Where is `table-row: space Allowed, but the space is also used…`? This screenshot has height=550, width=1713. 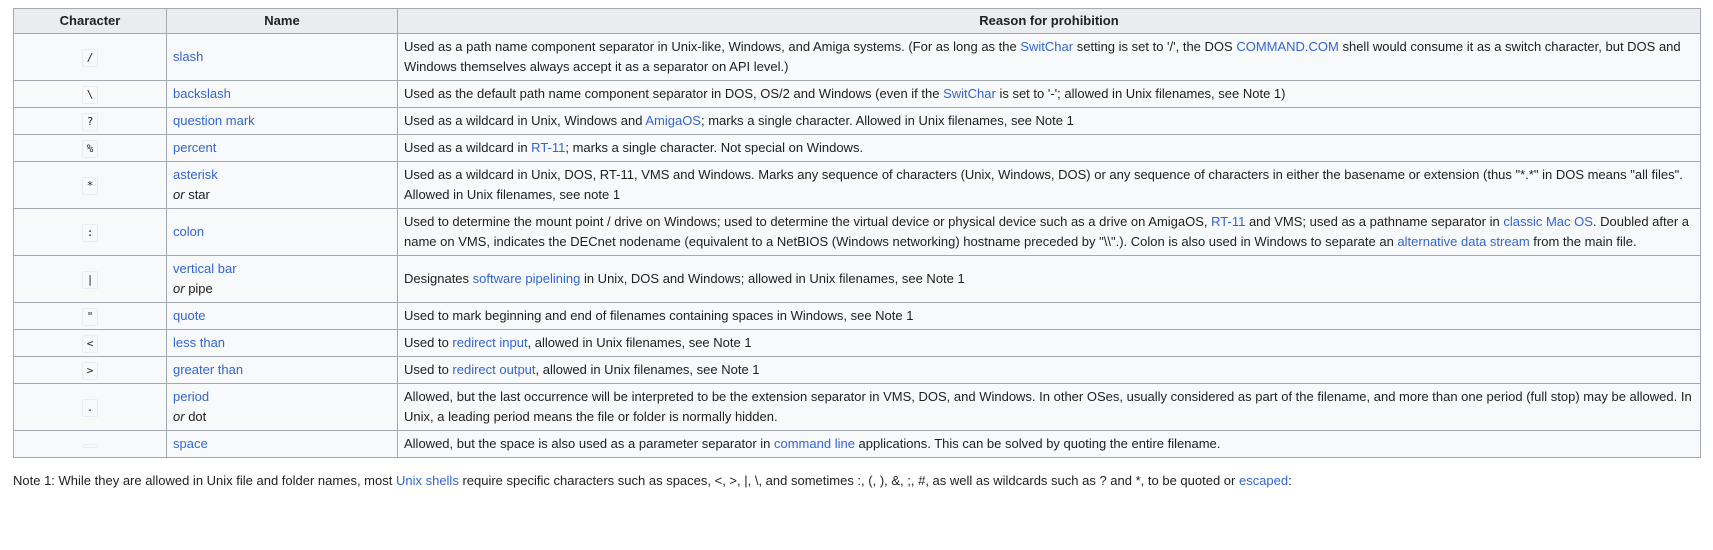
table-row: space Allowed, but the space is also used… is located at coordinates (857, 444).